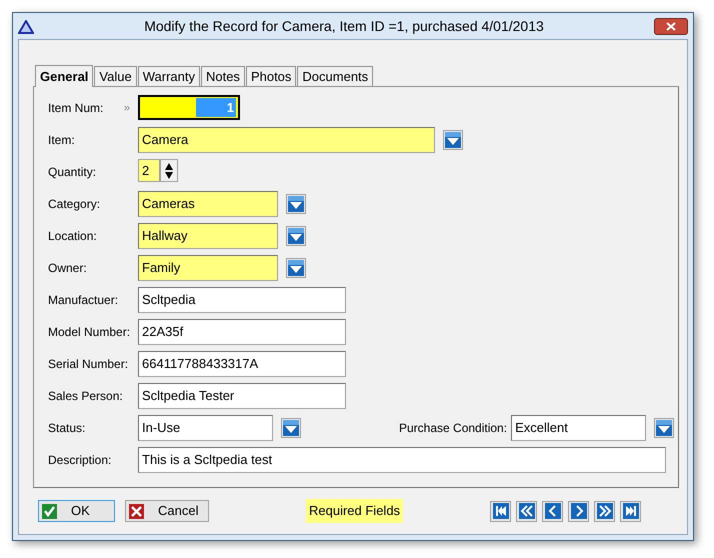 This screenshot has width=714, height=558. I want to click on field-label: Location:, so click(72, 236).